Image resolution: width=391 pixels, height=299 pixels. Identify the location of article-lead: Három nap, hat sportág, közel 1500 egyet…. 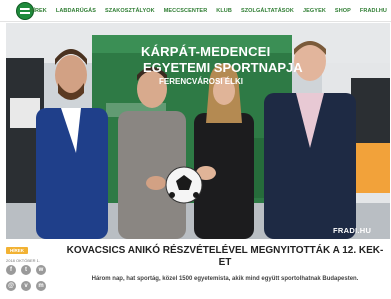
(225, 279).